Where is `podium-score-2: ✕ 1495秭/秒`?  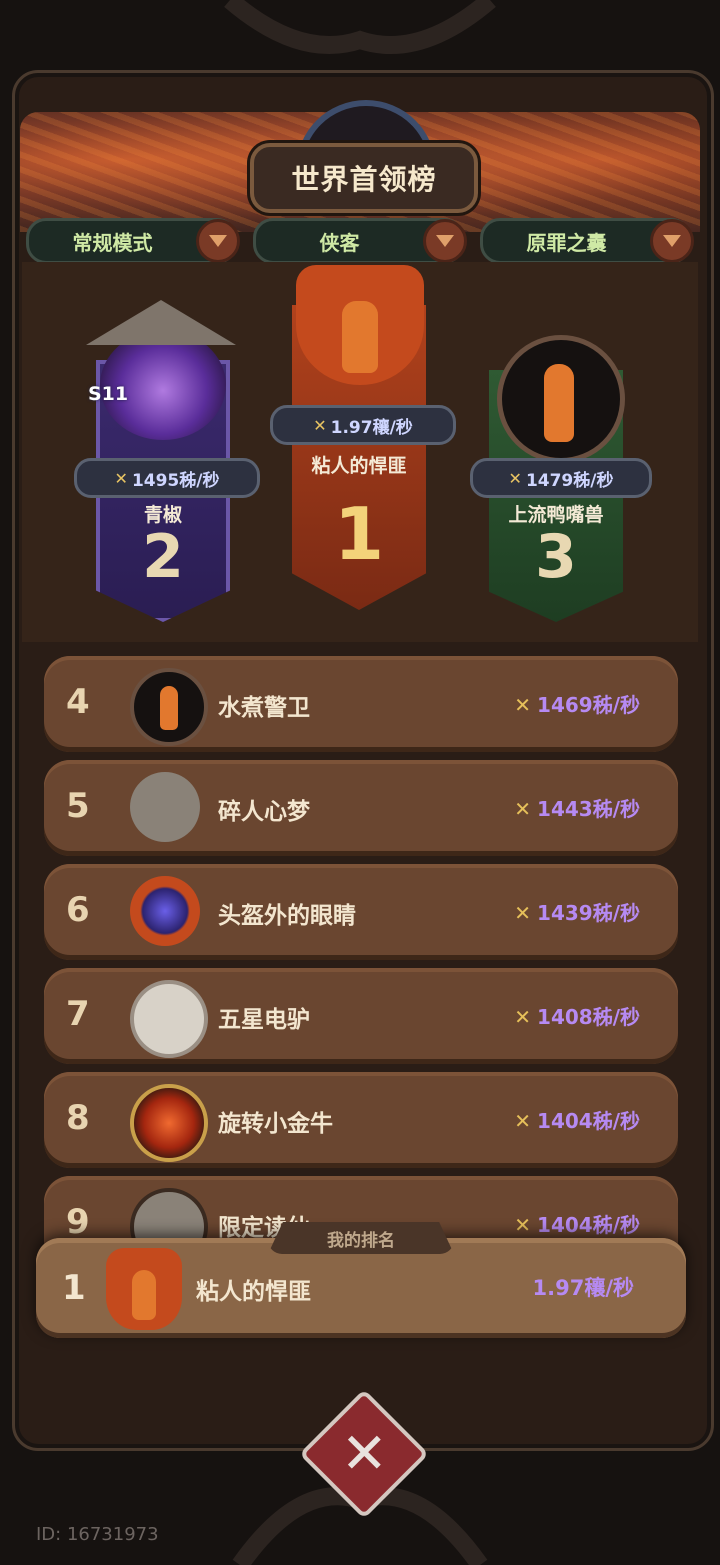
podium-score-2: ✕ 1495秭/秒 is located at coordinates (167, 478).